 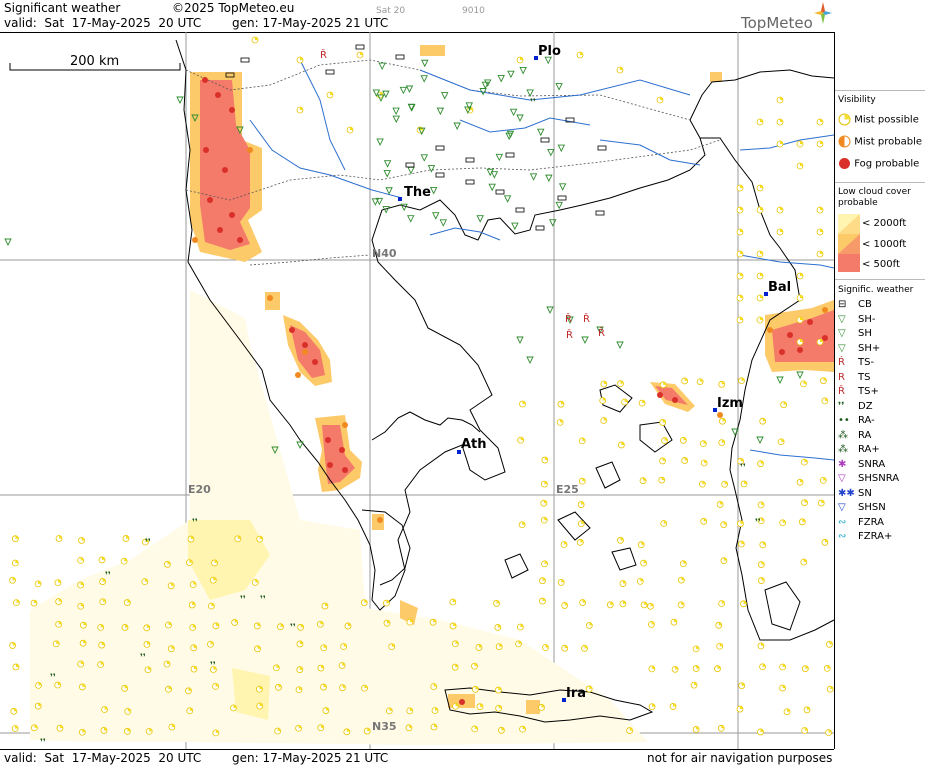 I want to click on city-label-bal: Bal, so click(x=779, y=287).